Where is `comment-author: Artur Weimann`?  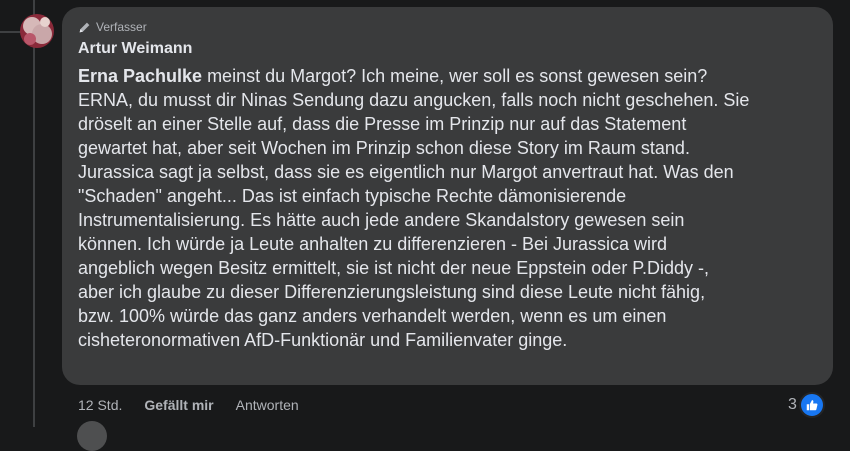
comment-author: Artur Weimann is located at coordinates (135, 49).